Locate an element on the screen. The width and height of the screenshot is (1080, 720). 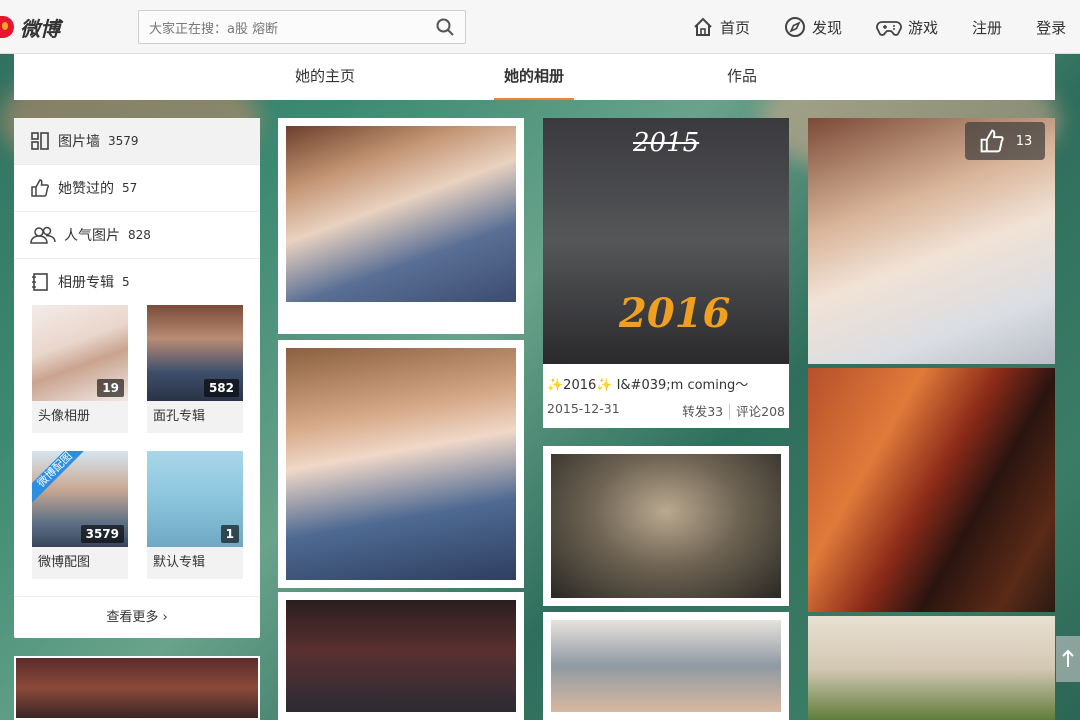
sidebar-item-label: 图片墙 is located at coordinates (79, 142).